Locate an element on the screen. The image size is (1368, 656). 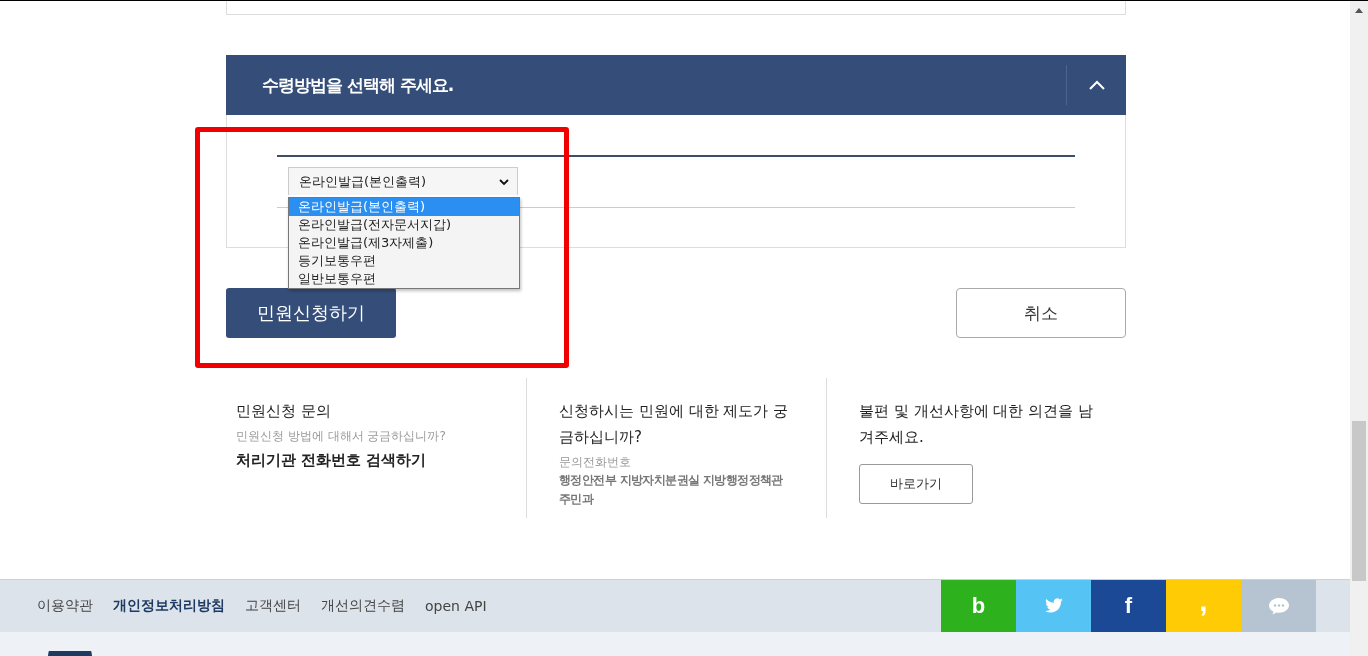
footer-link: 개인정보처리방침 is located at coordinates (169, 606).